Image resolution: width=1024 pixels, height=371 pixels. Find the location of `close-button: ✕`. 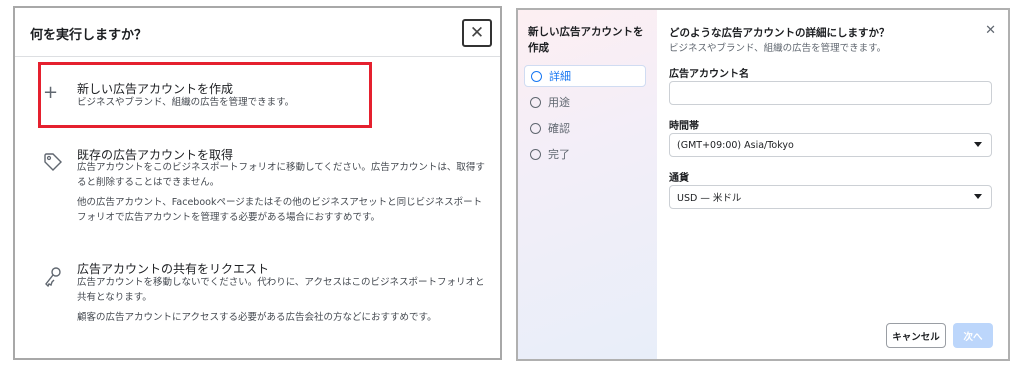

close-button: ✕ is located at coordinates (477, 33).